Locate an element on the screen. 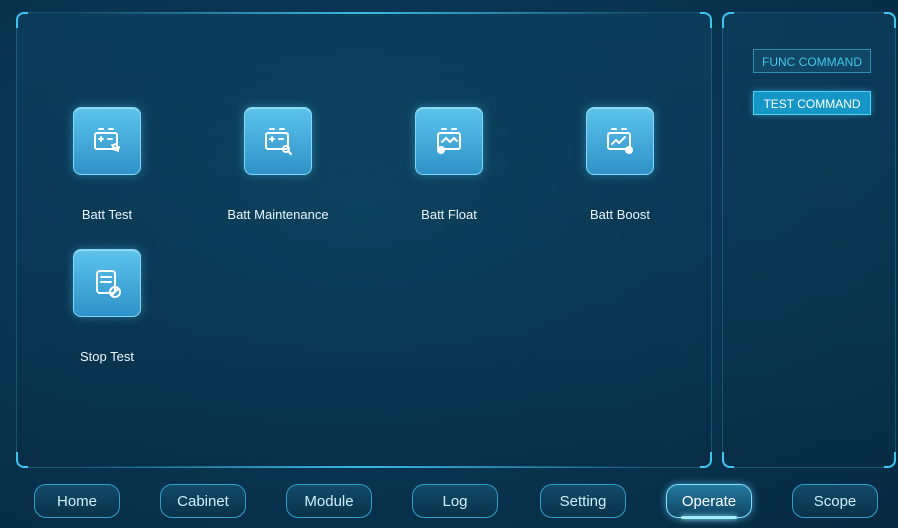 This screenshot has width=898, height=528. nav-log: Log is located at coordinates (455, 501).